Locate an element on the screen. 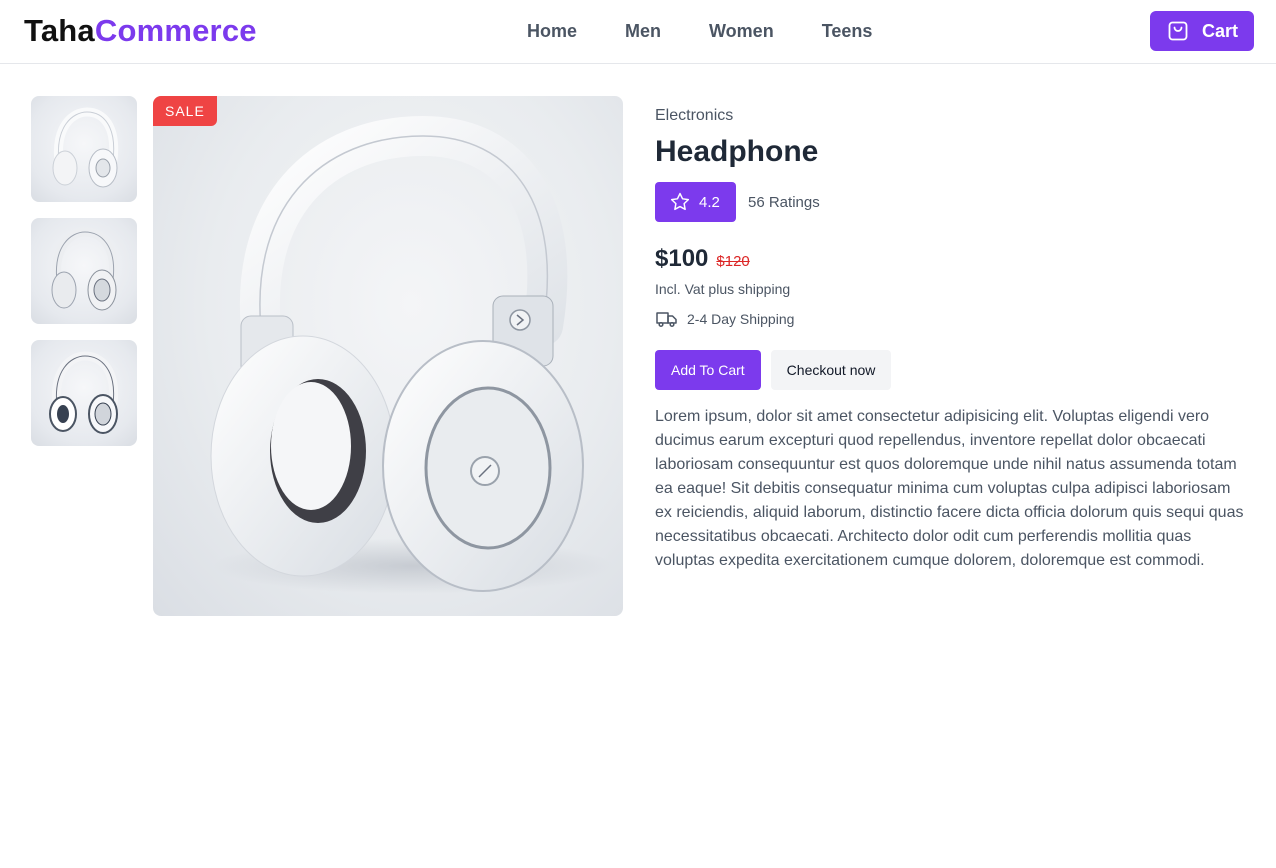 The height and width of the screenshot is (868, 1276). site-header: TahaCommerce Home Men Women Teens Cart is located at coordinates (638, 32).